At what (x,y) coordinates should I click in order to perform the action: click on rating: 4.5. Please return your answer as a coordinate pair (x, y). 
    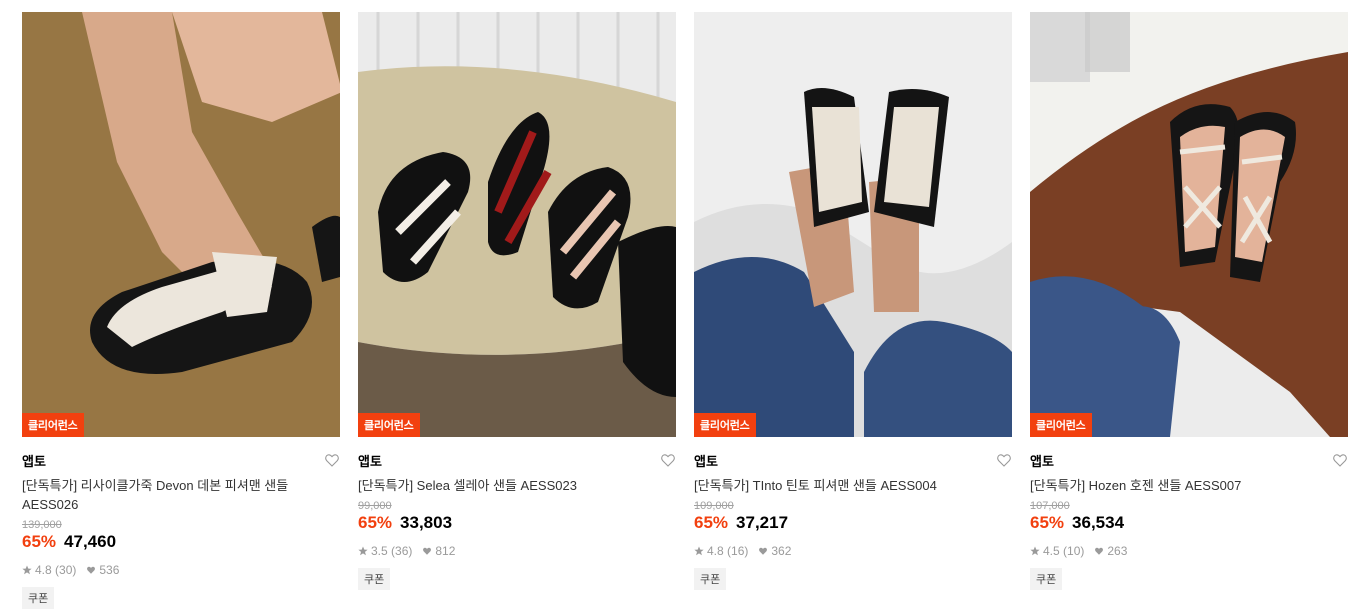
    Looking at the image, I should click on (1051, 551).